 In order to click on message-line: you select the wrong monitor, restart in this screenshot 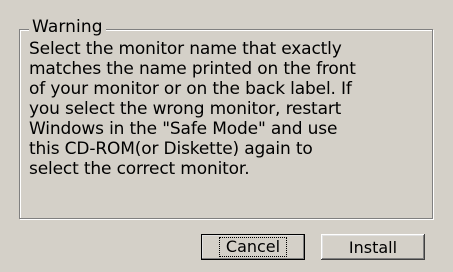, I will do `click(185, 109)`.